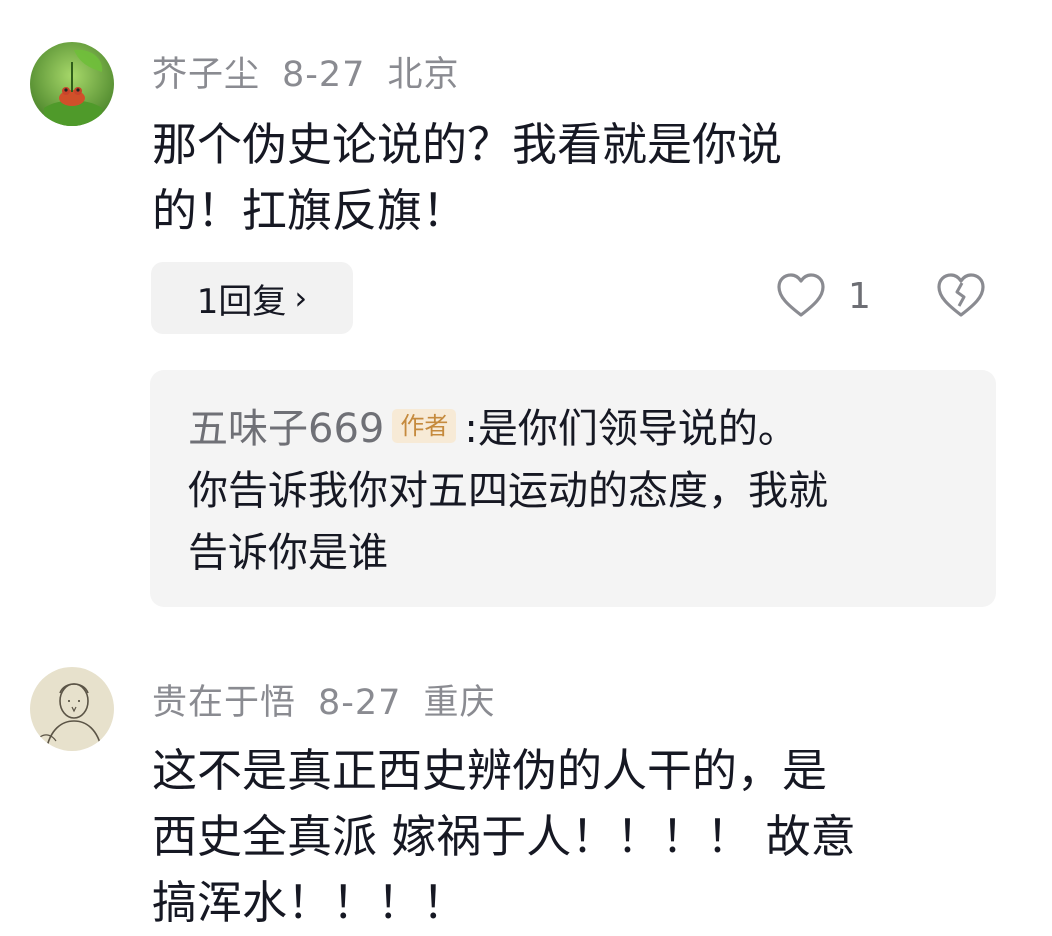  What do you see at coordinates (490, 770) in the screenshot?
I see `comment-line: 这不是真正西史辨伪的人干的，是` at bounding box center [490, 770].